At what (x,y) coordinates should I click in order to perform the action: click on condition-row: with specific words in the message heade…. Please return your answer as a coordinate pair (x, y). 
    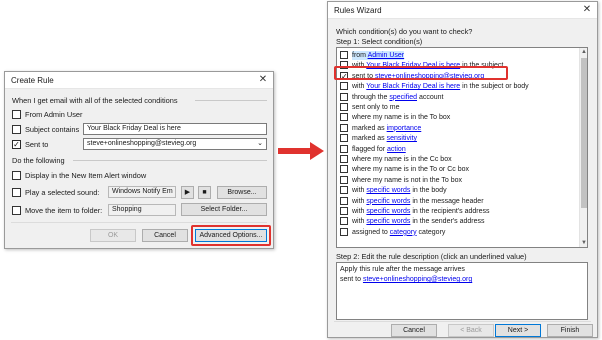
    Looking at the image, I should click on (459, 201).